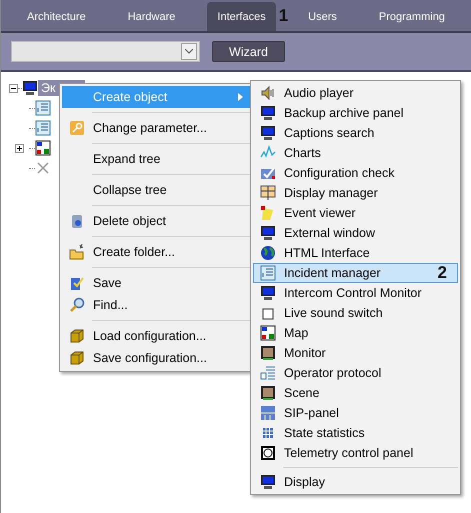  Describe the element at coordinates (268, 173) in the screenshot. I see `check-icon` at that location.